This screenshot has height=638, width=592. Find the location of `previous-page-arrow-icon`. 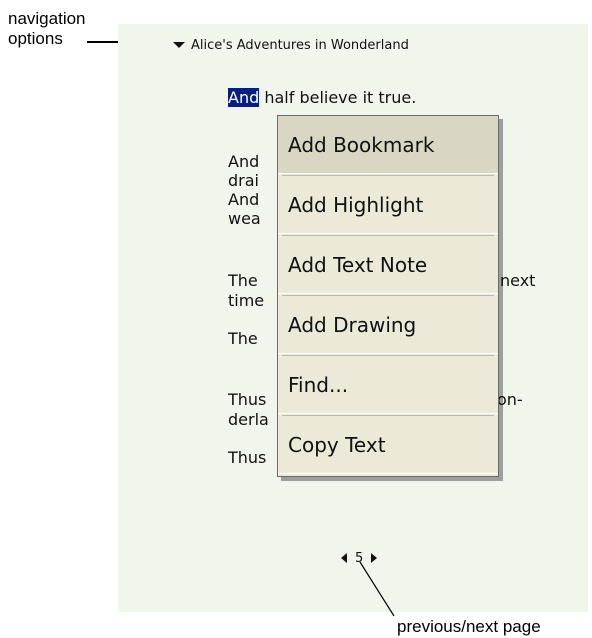

previous-page-arrow-icon is located at coordinates (344, 558).